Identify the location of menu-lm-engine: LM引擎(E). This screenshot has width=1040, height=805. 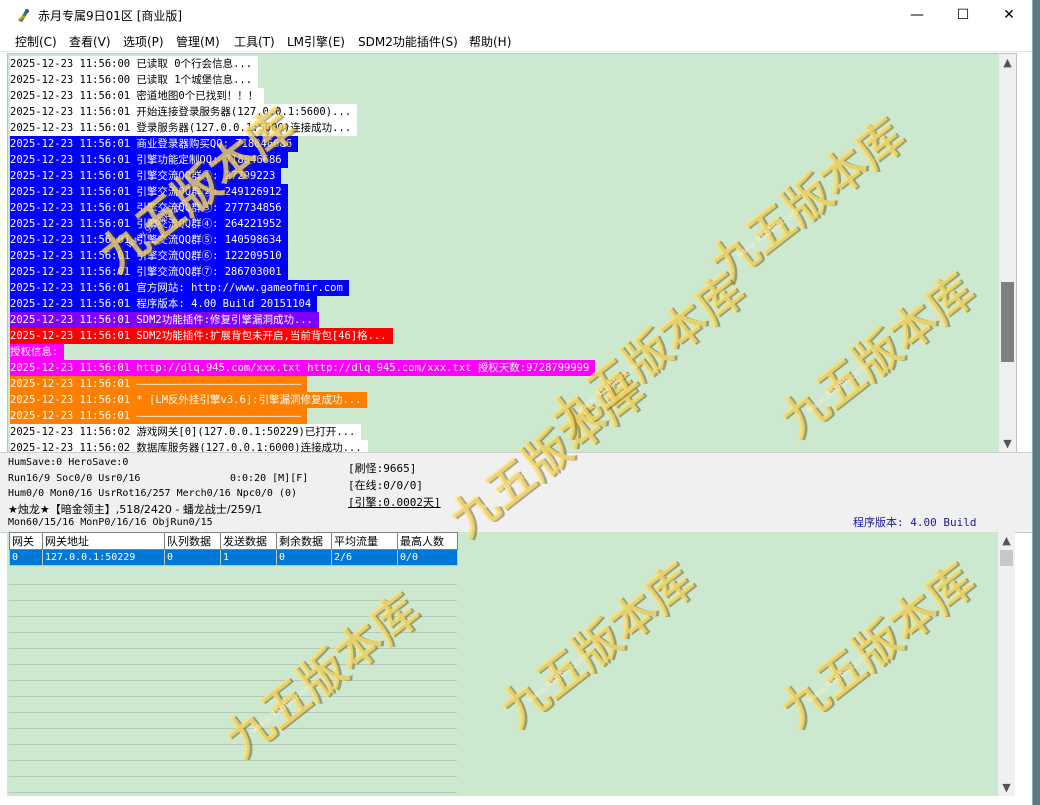
(316, 41).